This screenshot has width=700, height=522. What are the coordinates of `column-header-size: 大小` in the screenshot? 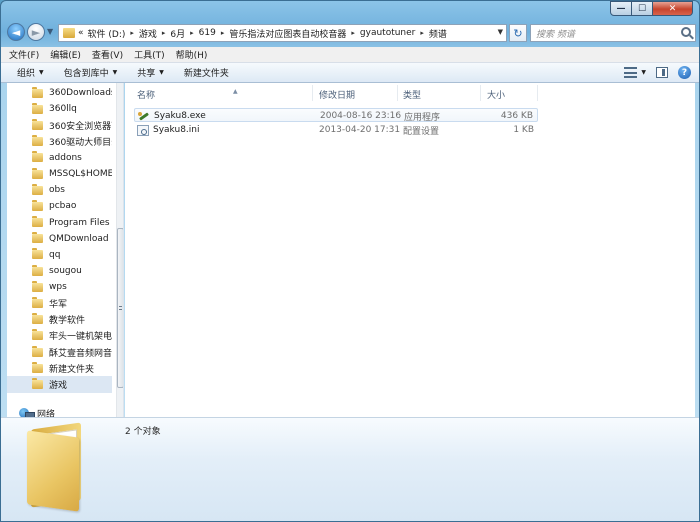 It's located at (512, 94).